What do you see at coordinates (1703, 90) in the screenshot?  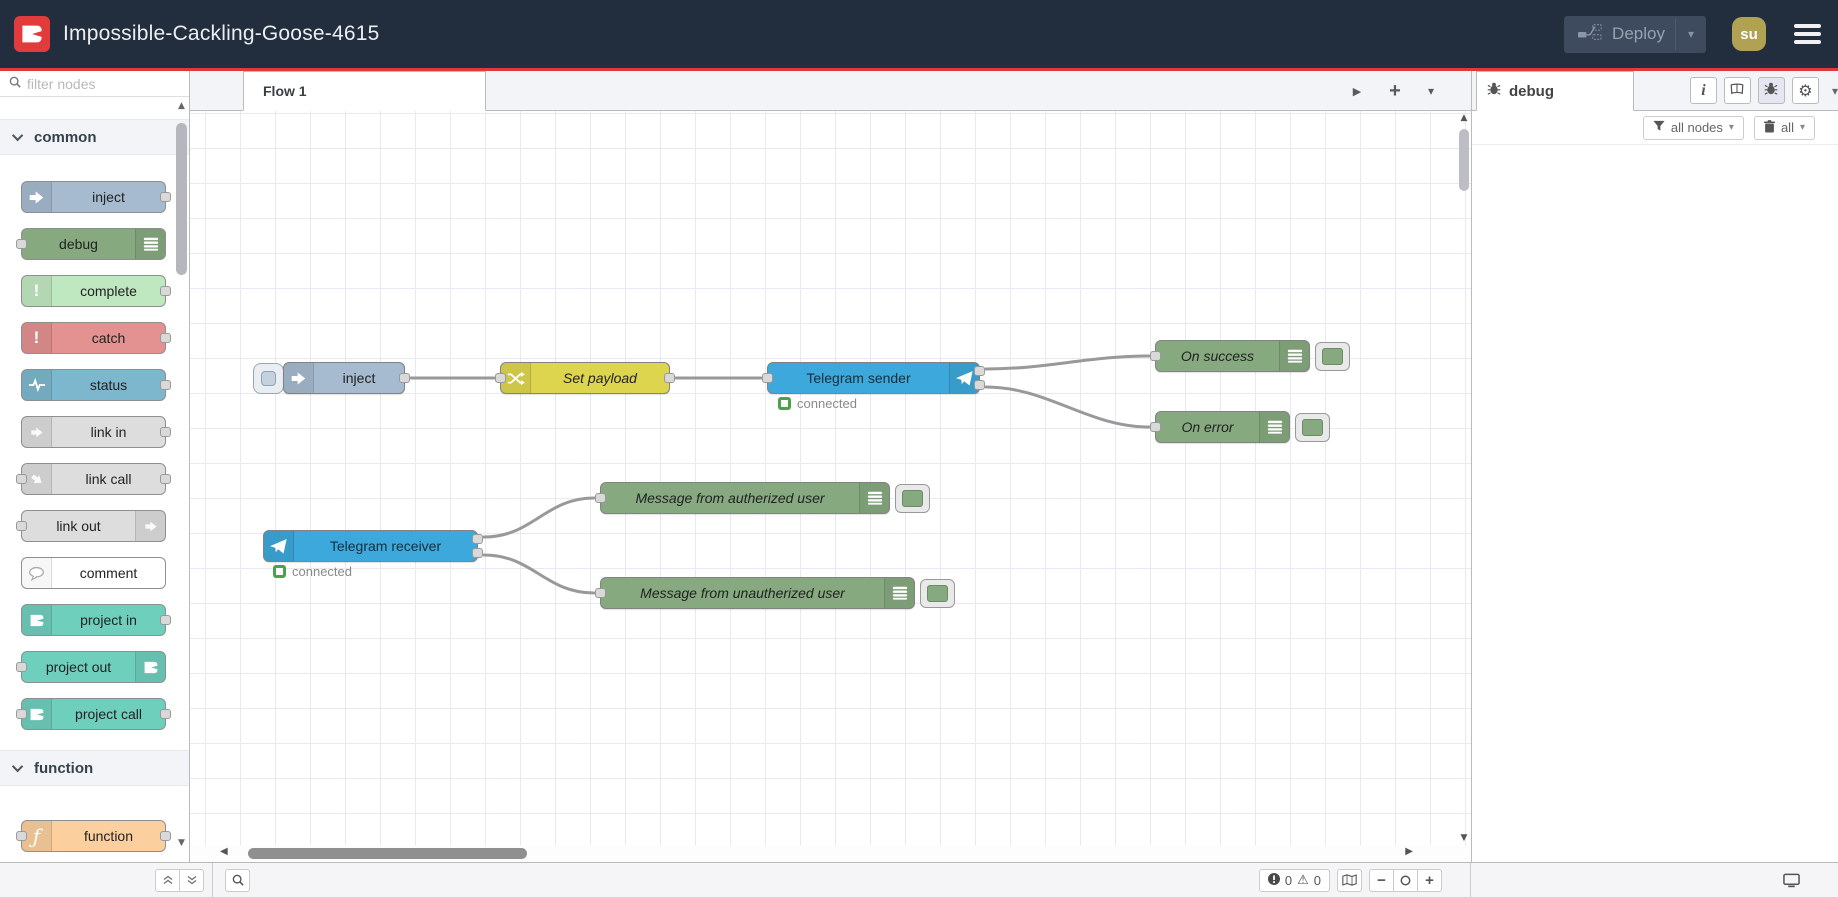 I see `sidebar-info-button: i` at bounding box center [1703, 90].